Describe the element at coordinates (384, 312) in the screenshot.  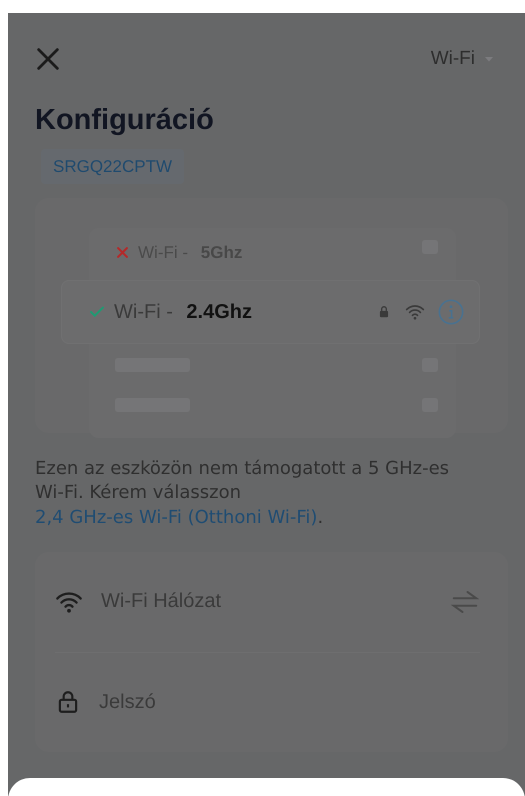
I see `lock-icon` at that location.